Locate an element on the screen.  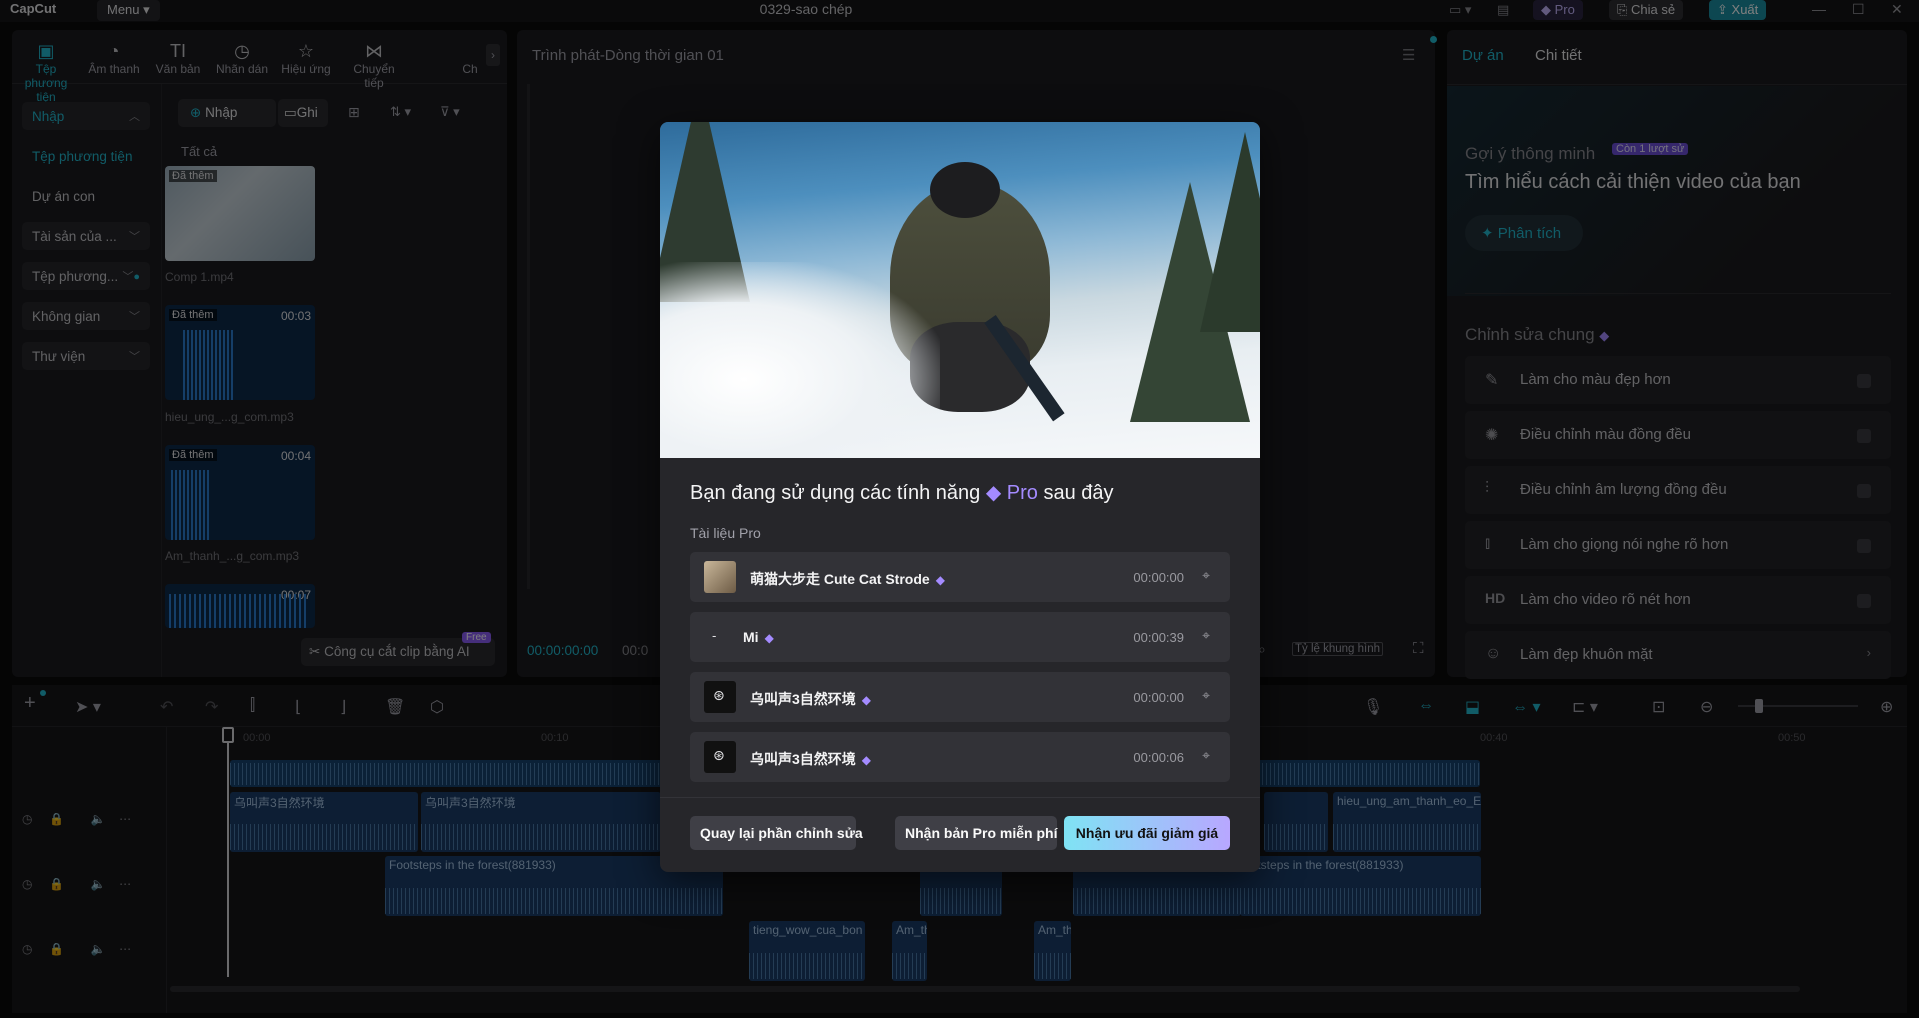
dialog-section-label: Tài liệu Pro is located at coordinates (725, 533).